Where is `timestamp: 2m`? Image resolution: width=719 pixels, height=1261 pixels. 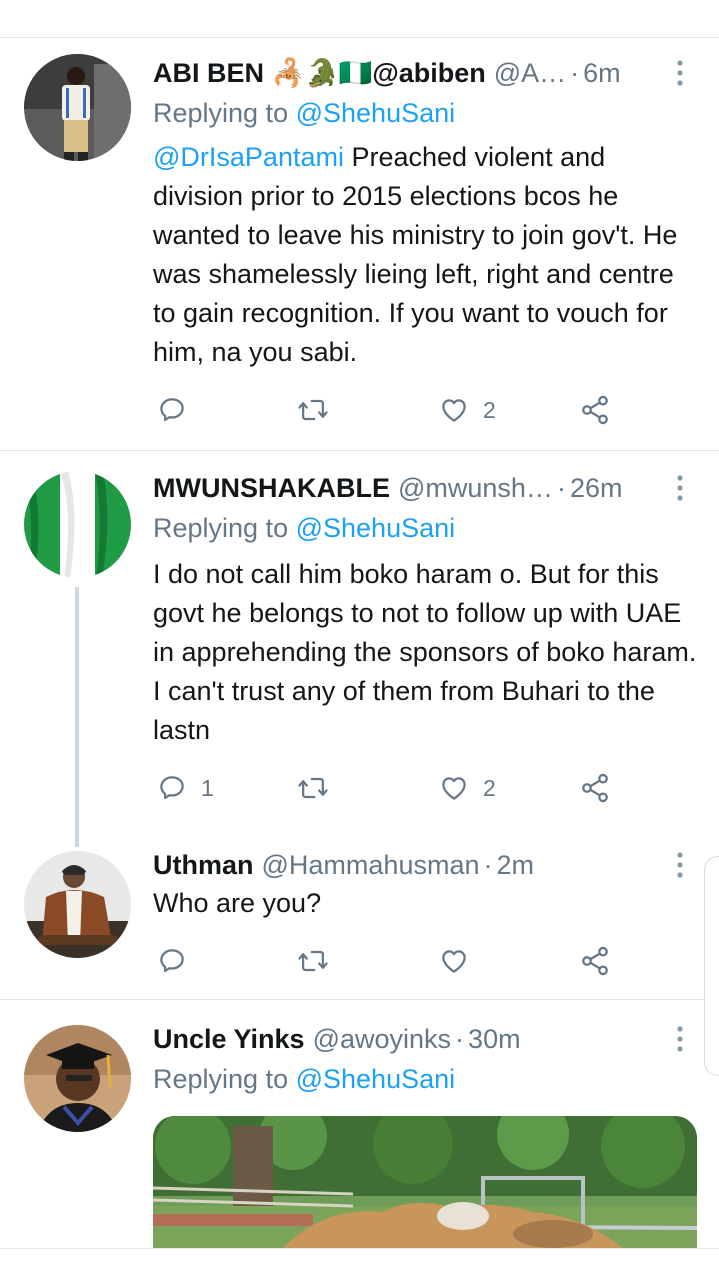 timestamp: 2m is located at coordinates (515, 865).